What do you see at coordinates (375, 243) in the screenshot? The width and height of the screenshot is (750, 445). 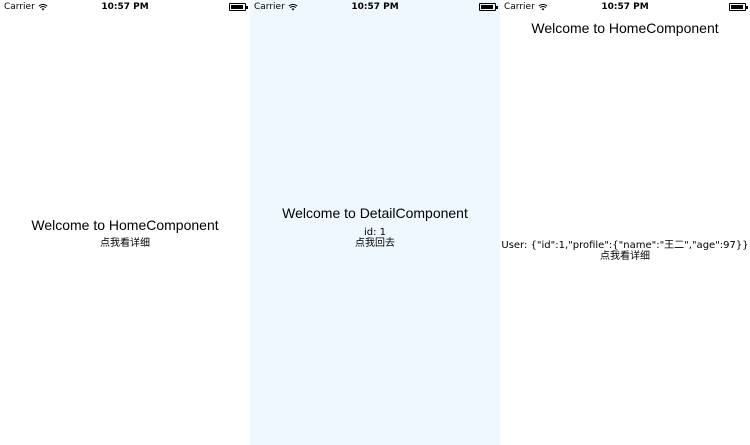 I see `go-back-link: 点我回去` at bounding box center [375, 243].